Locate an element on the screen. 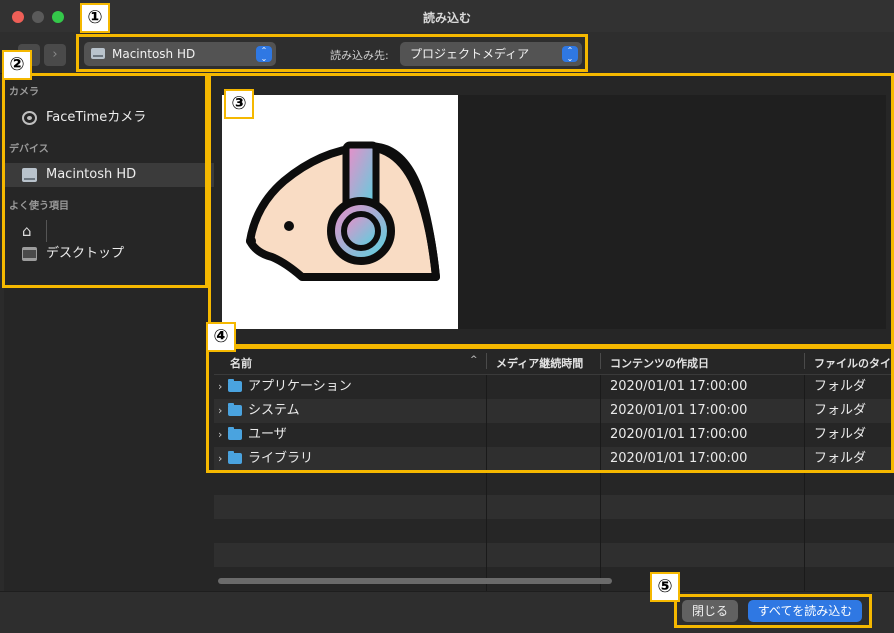  title-bar: 読み込む is located at coordinates (447, 16).